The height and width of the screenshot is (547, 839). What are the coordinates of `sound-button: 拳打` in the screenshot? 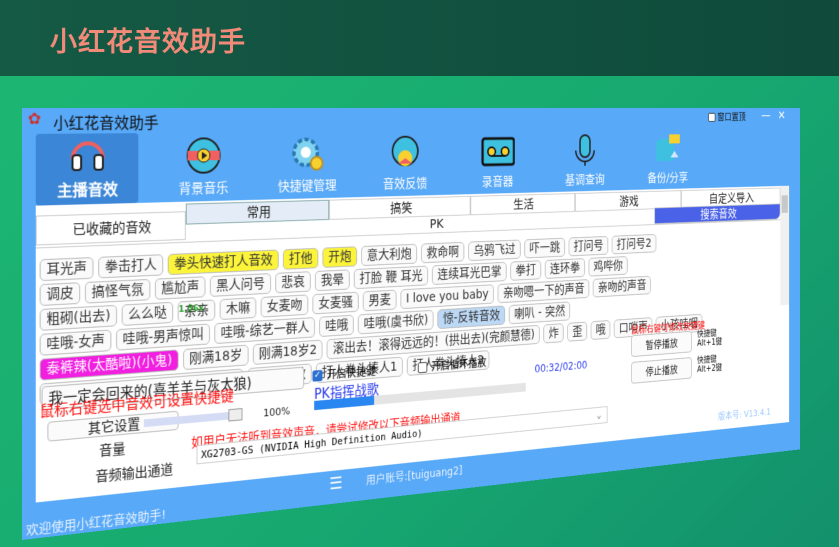 It's located at (526, 270).